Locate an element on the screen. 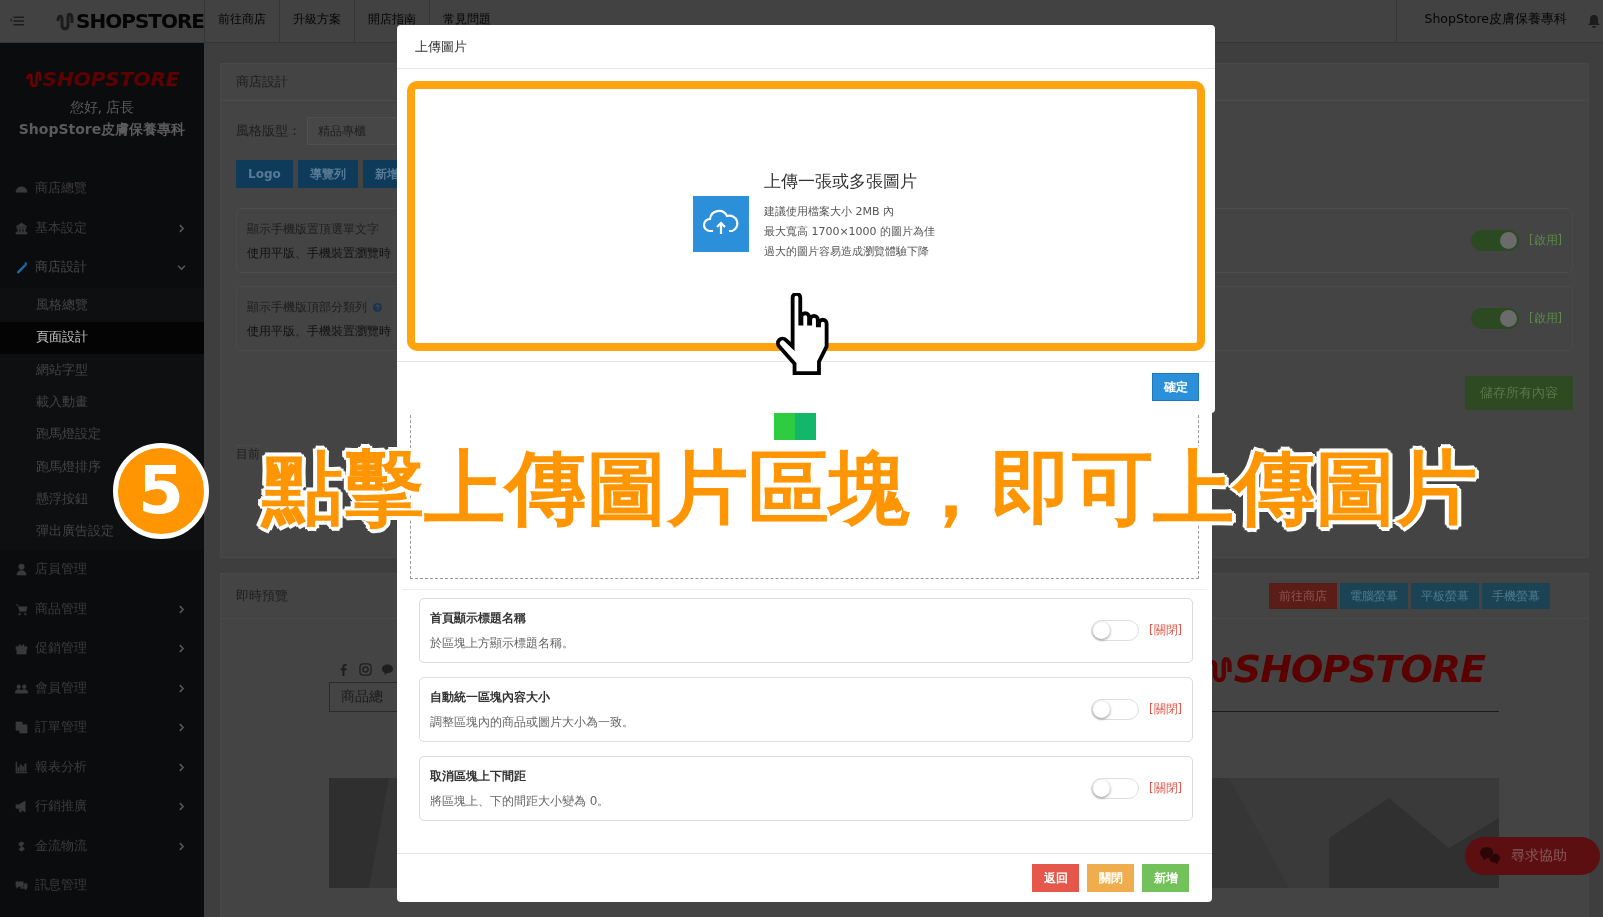 This screenshot has height=917, width=1603. dollar-icon is located at coordinates (21, 846).